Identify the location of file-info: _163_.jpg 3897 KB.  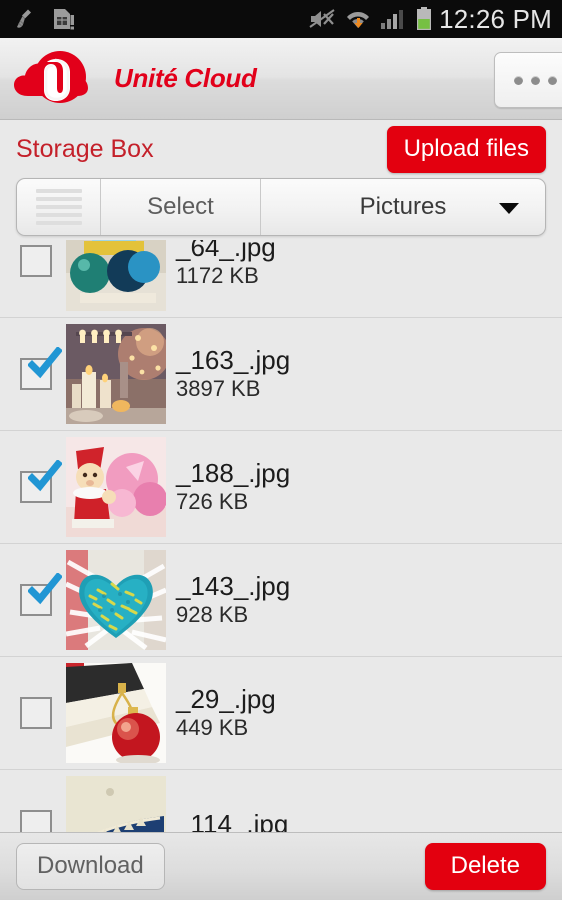
(233, 374).